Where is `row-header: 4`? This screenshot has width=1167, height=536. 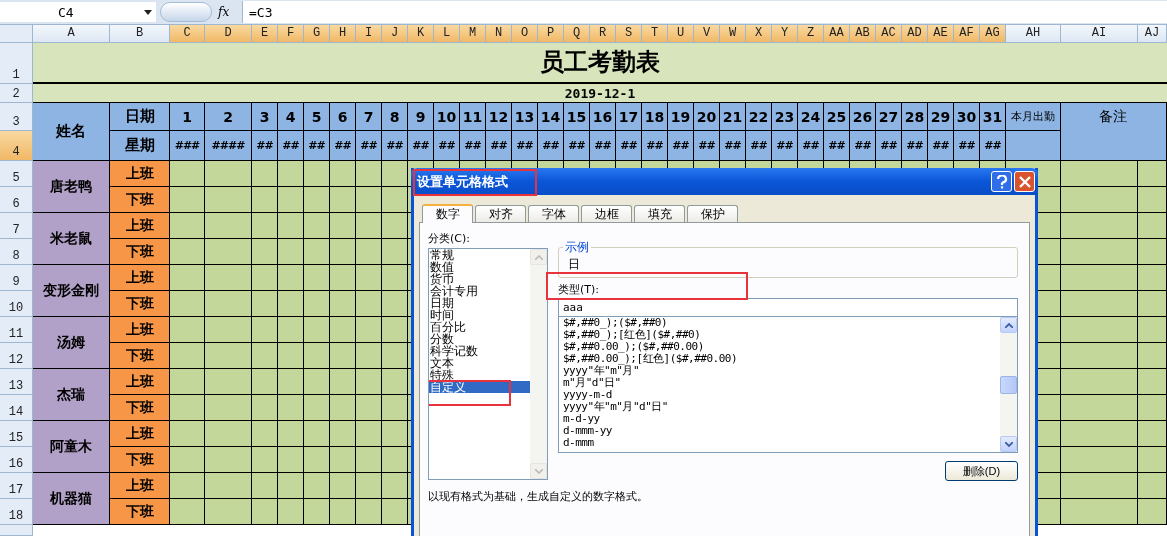
row-header: 4 is located at coordinates (16, 146).